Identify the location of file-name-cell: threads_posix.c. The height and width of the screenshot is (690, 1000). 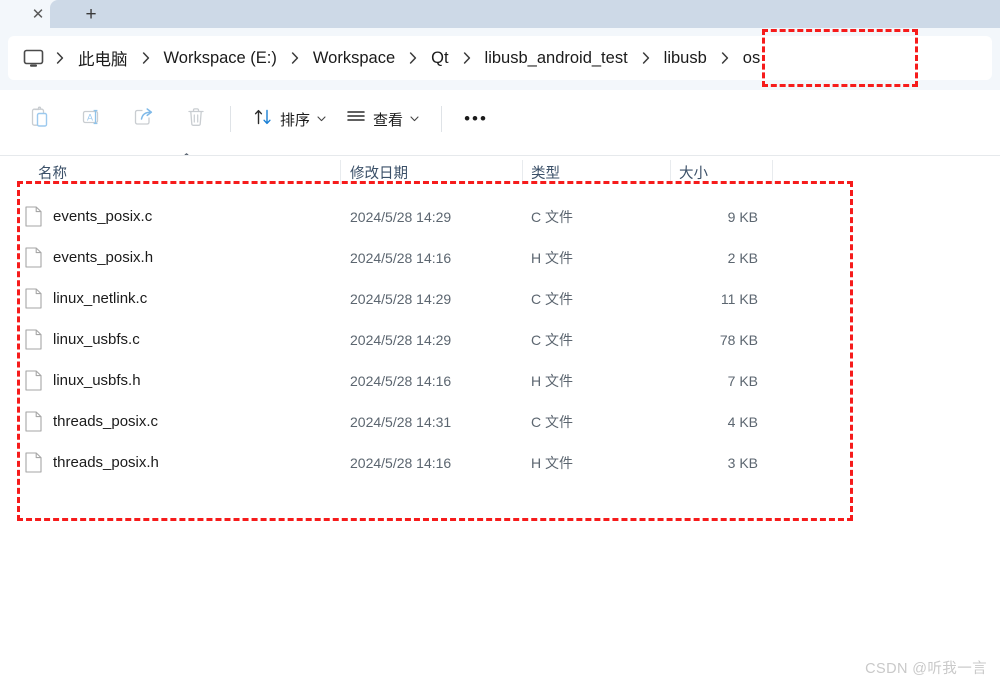
(91, 421).